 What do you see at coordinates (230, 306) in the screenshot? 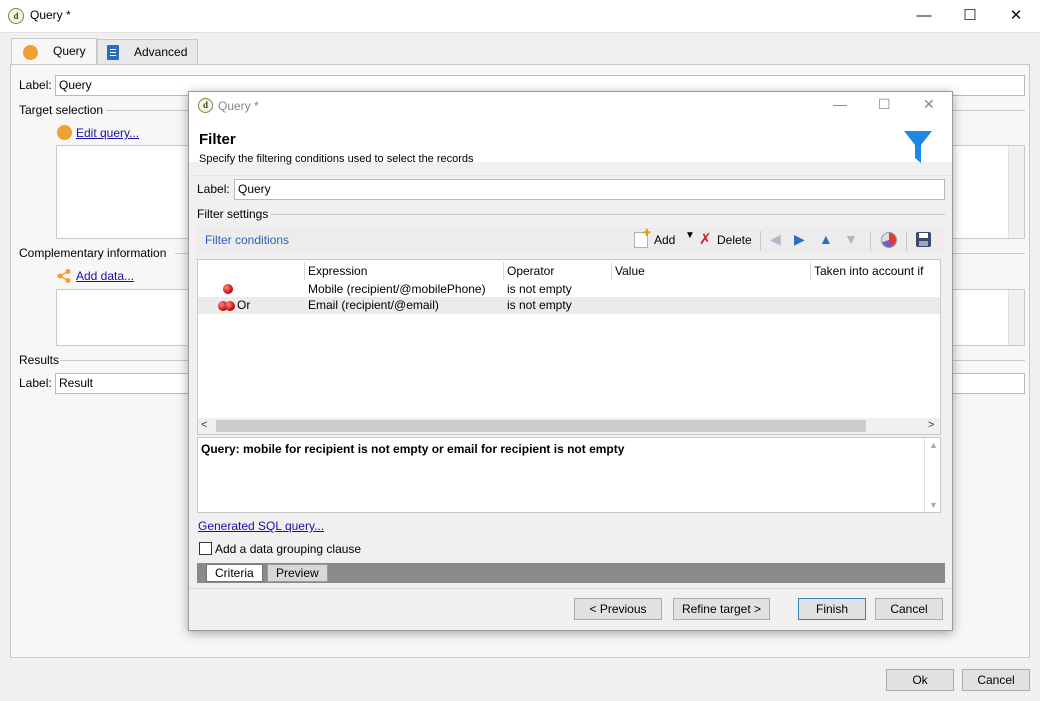
I see `or-condition-icon` at bounding box center [230, 306].